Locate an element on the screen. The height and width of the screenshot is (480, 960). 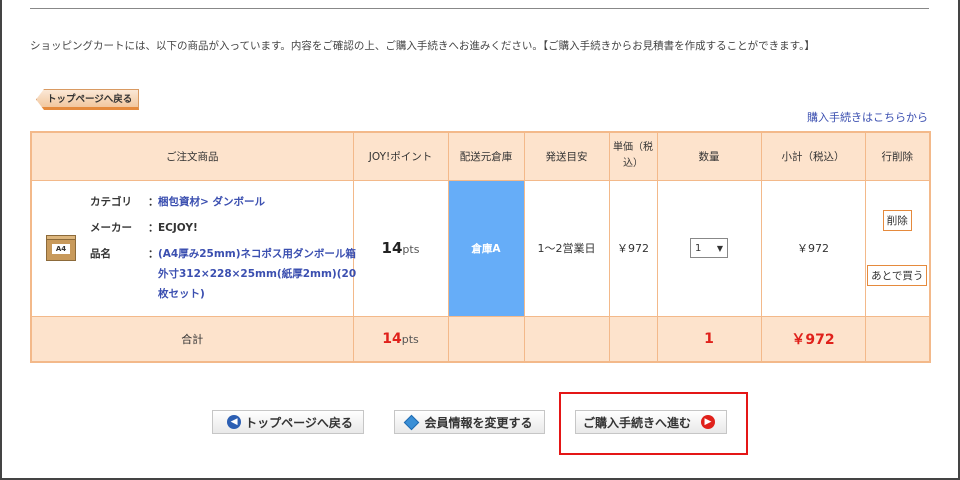
name-label: 品名 is located at coordinates (100, 254).